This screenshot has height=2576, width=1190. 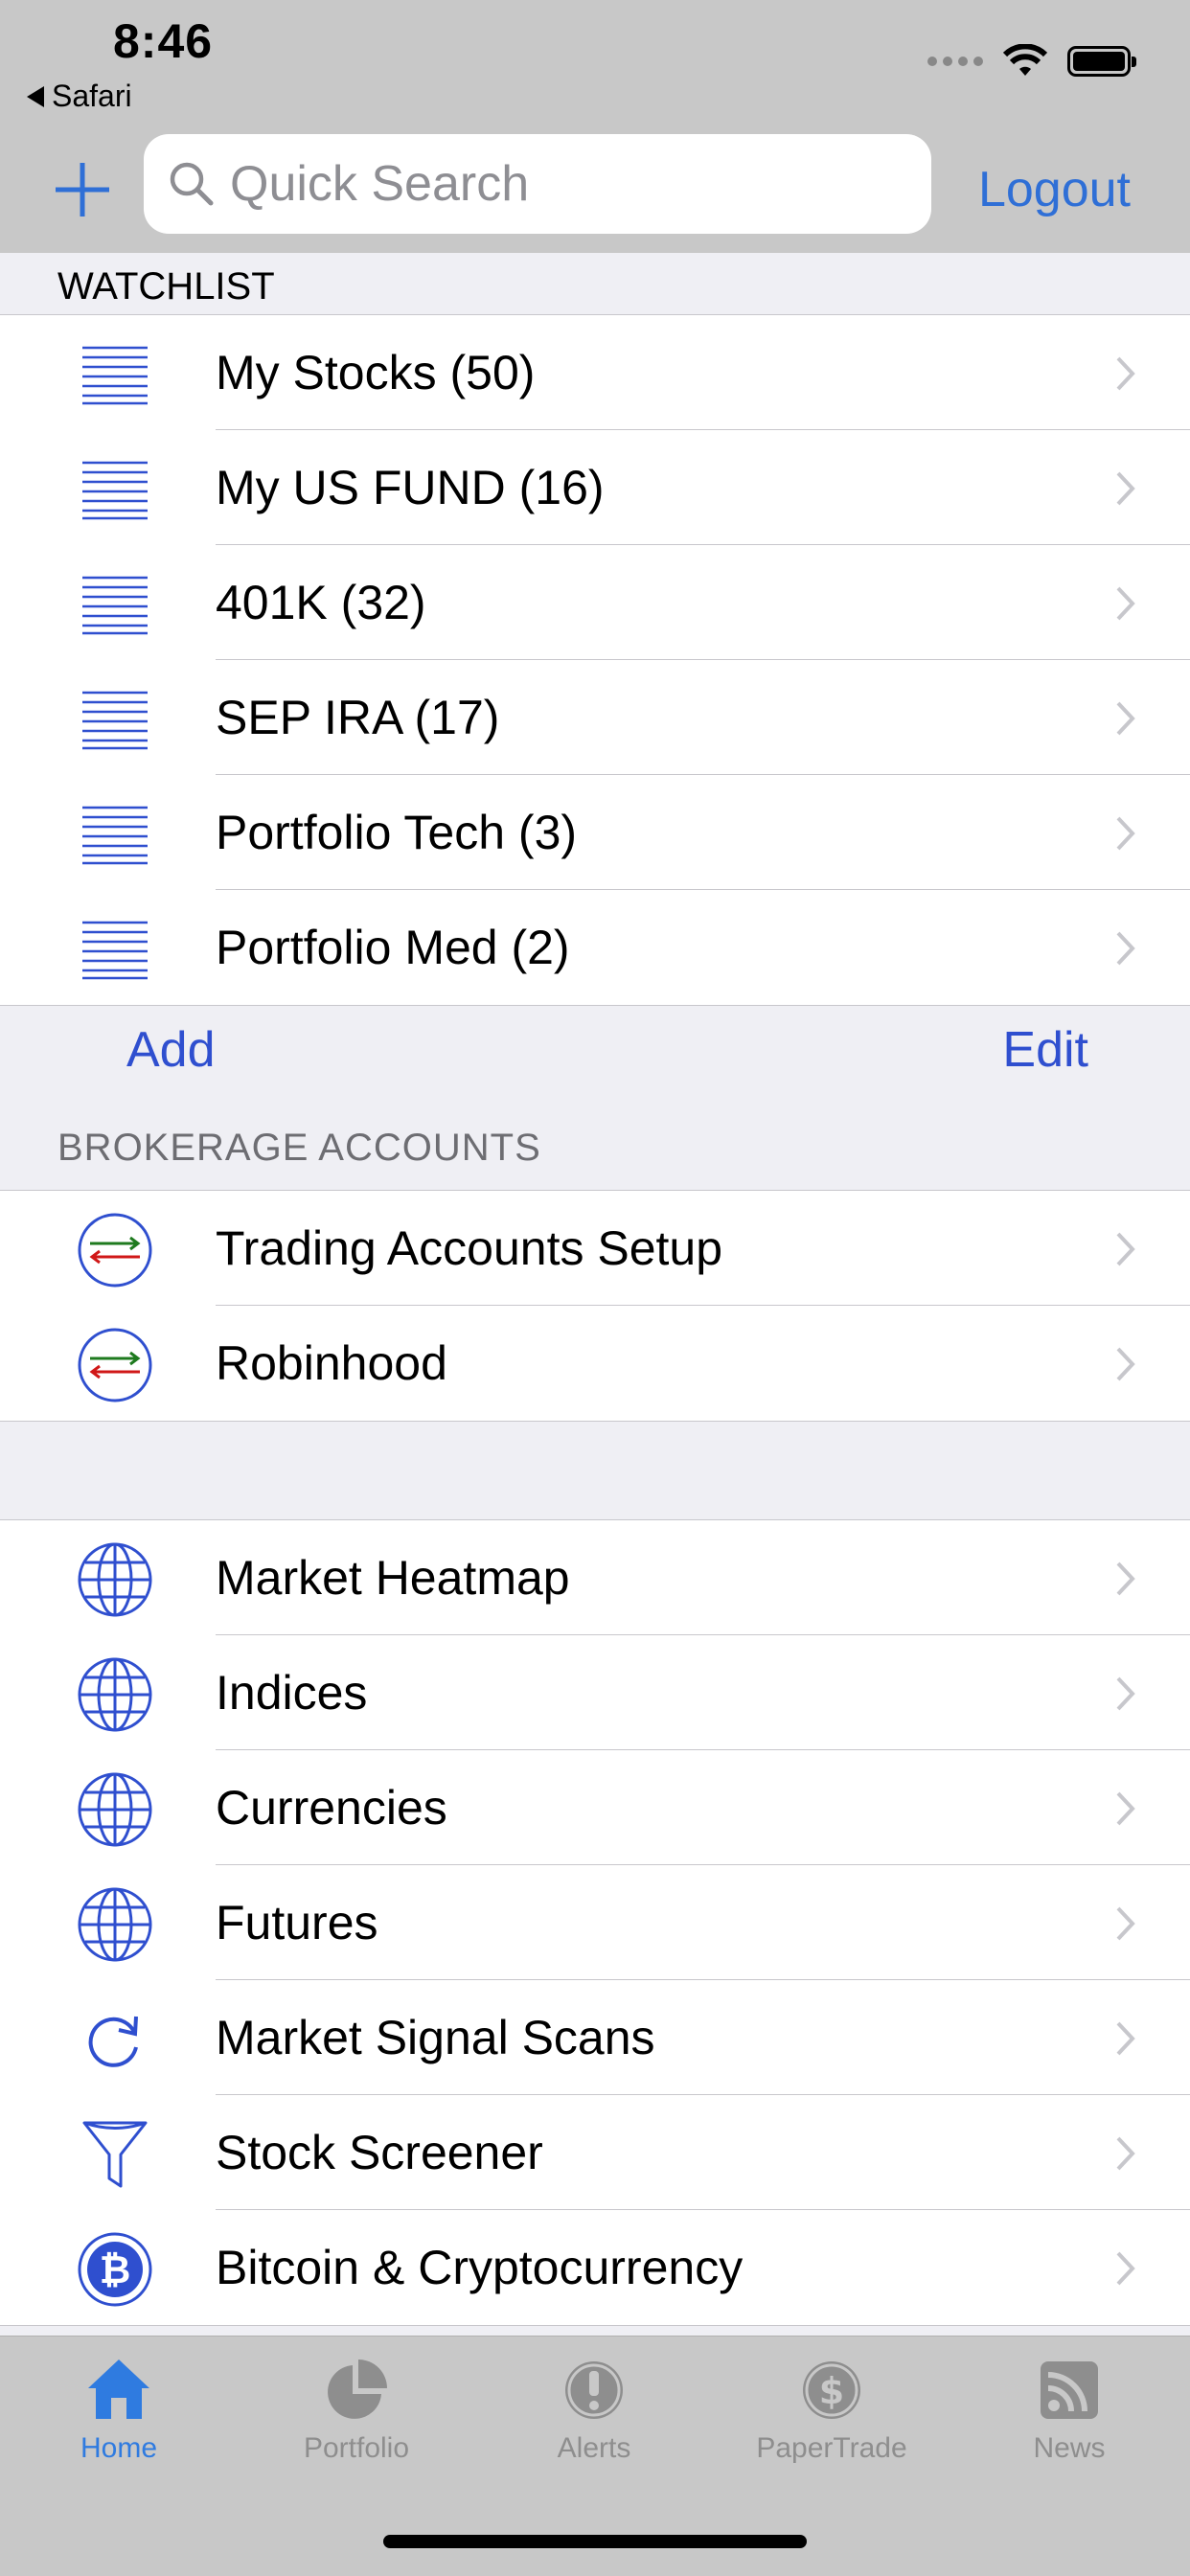 I want to click on tab-label: News, so click(x=1070, y=2448).